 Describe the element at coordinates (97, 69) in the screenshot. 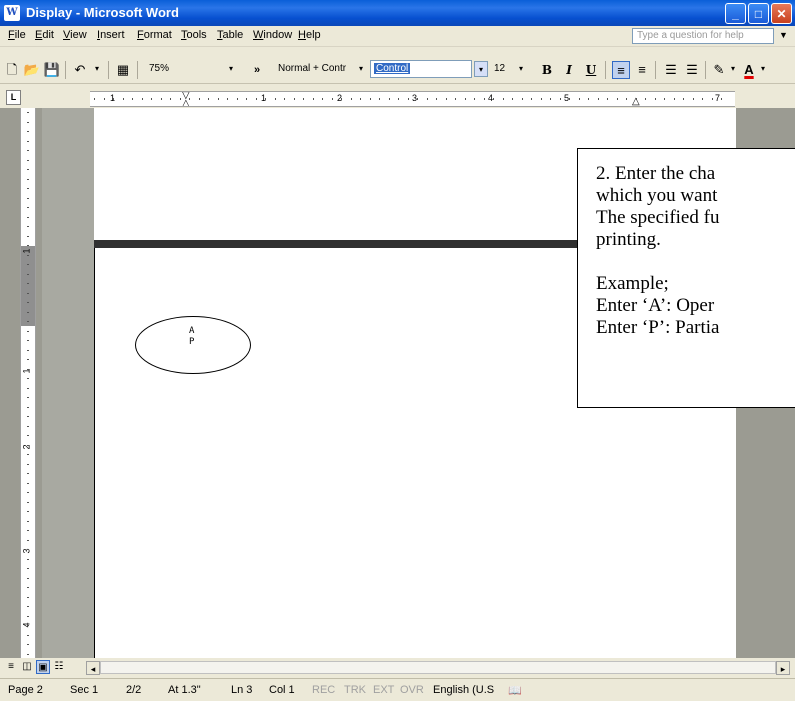

I see `undo-dropdown-icon: ▾` at that location.